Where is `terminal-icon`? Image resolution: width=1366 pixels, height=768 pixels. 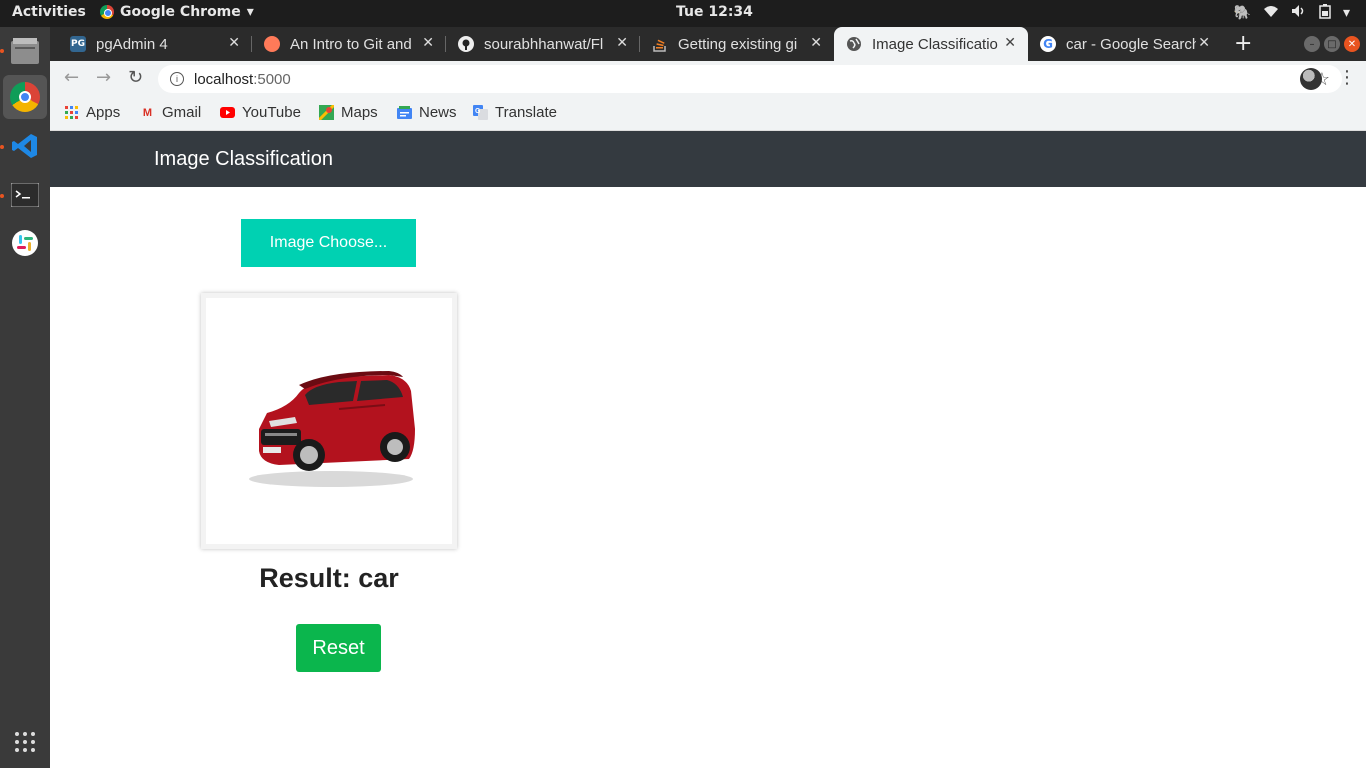
terminal-icon is located at coordinates (25, 195).